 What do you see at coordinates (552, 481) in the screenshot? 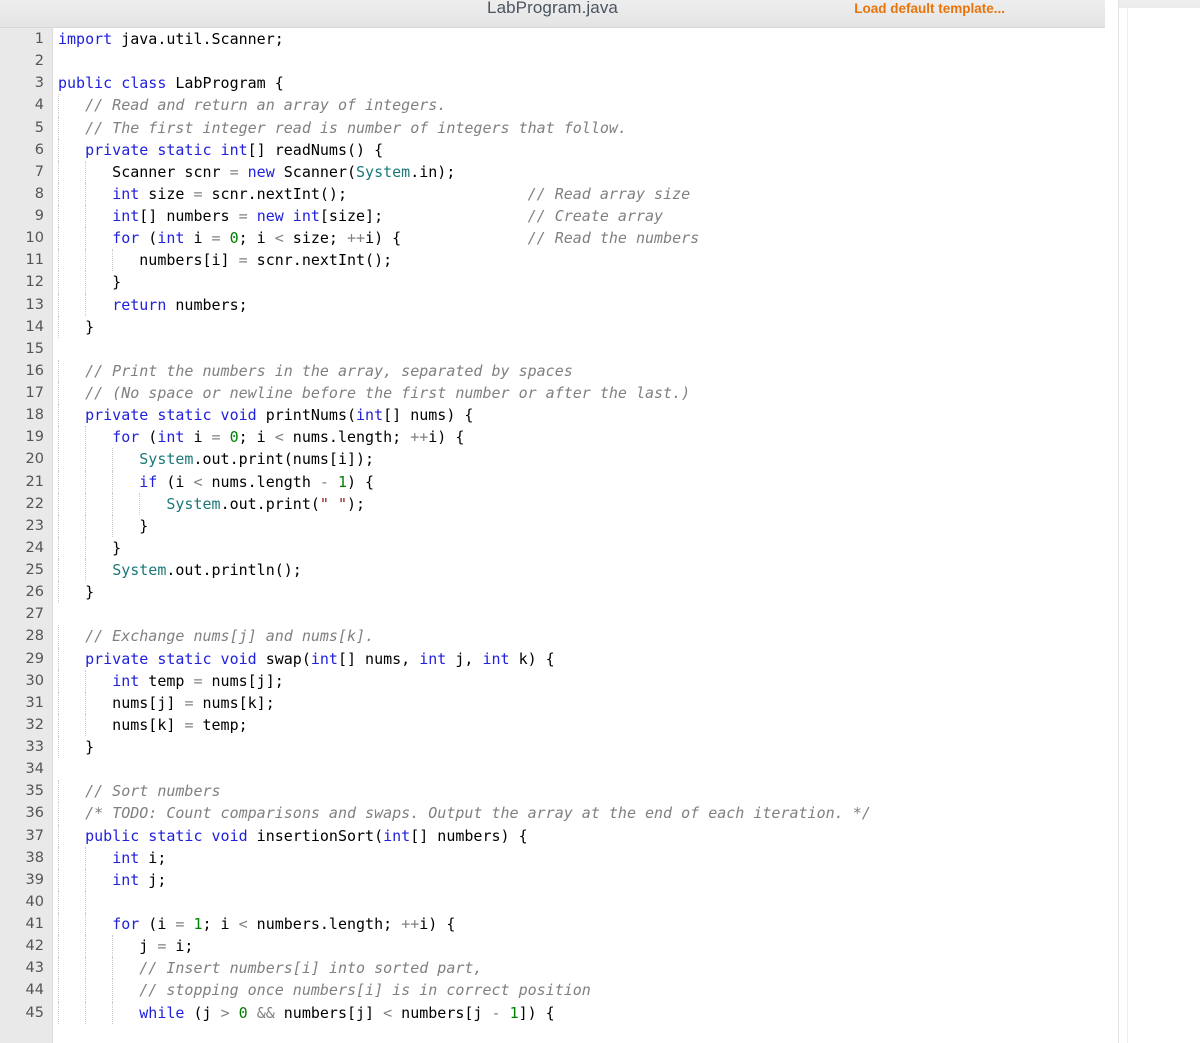
I see `code-line: 21 if (i < nums.length - 1) {` at bounding box center [552, 481].